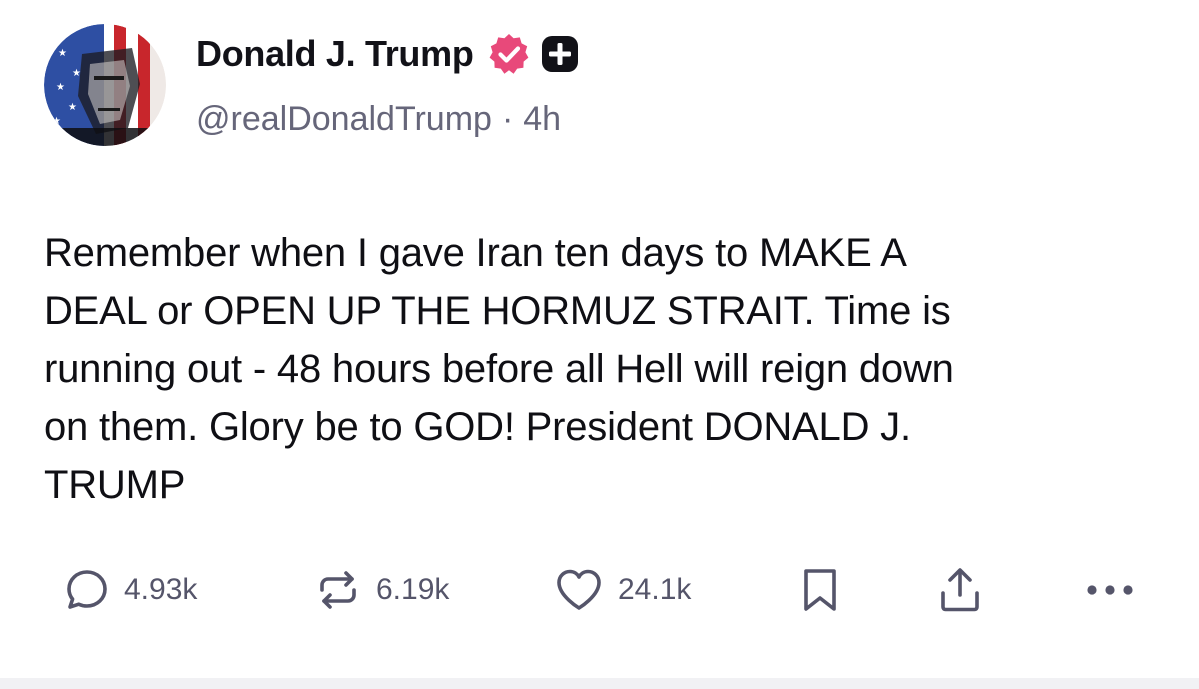  What do you see at coordinates (344, 119) in the screenshot?
I see `author-handle: @realDonaldTrump` at bounding box center [344, 119].